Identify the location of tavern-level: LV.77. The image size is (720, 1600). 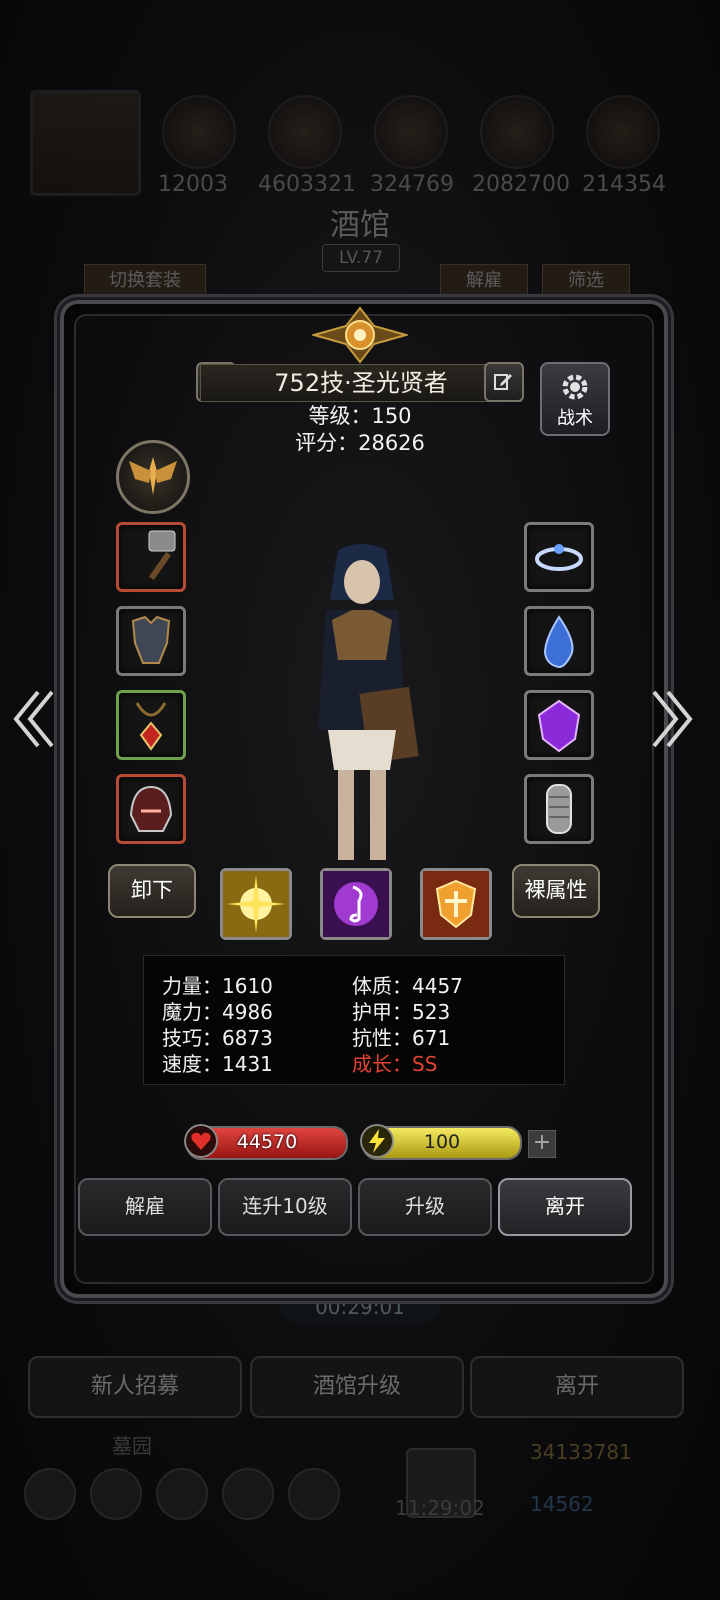
(361, 258).